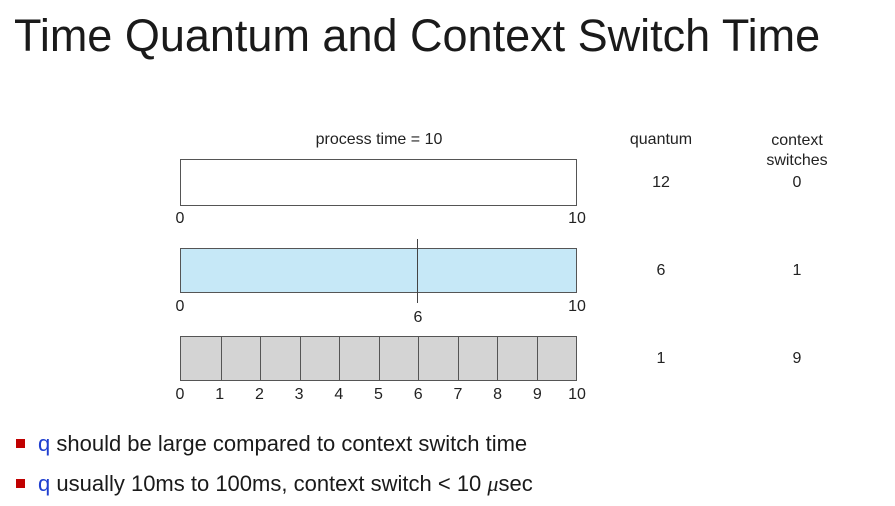 The height and width of the screenshot is (506, 895). Describe the element at coordinates (577, 306) in the screenshot. I see `row2-end-label: 10` at that location.